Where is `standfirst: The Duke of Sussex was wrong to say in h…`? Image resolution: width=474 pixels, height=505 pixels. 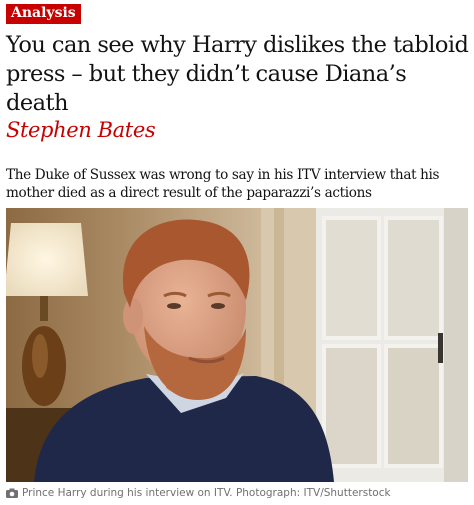 standfirst: The Duke of Sussex was wrong to say in h… is located at coordinates (223, 184).